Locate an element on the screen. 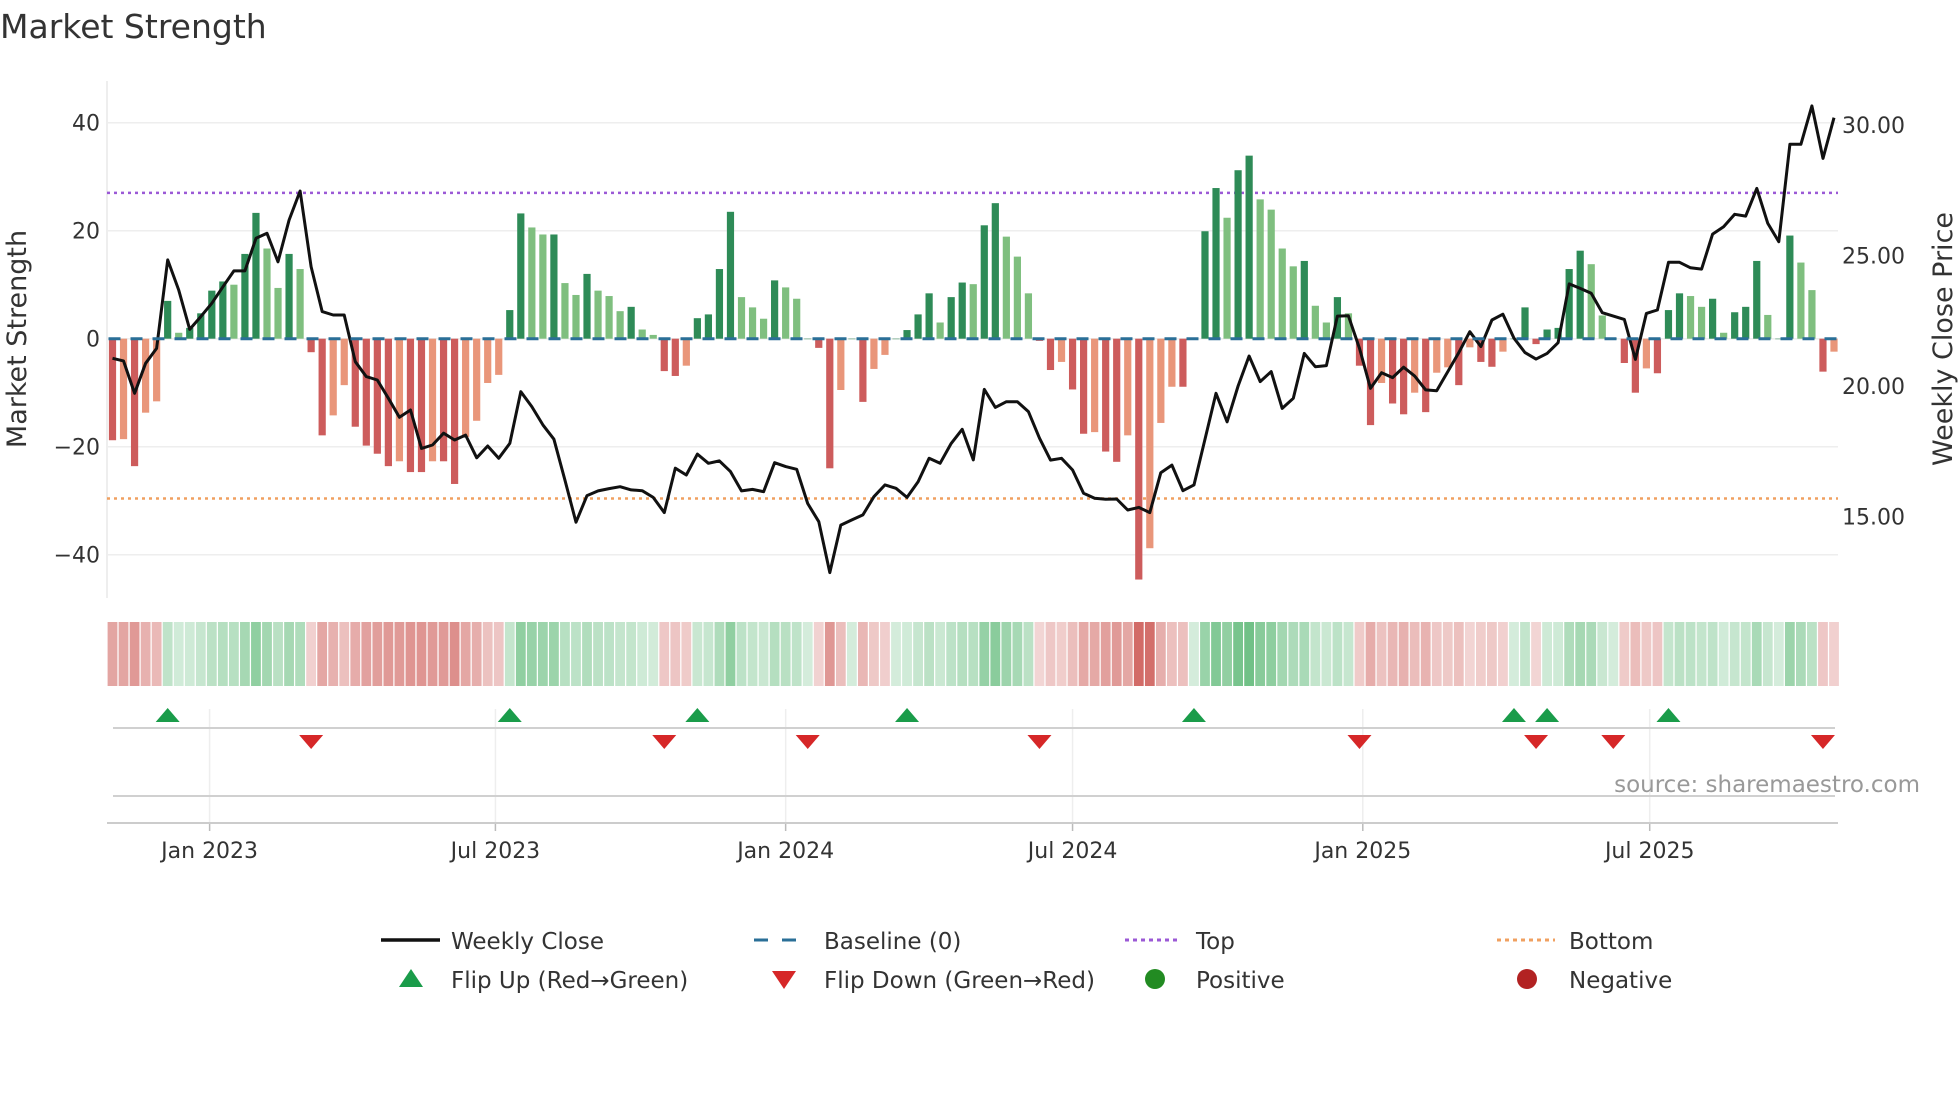  legend-label: Negative is located at coordinates (1620, 981).